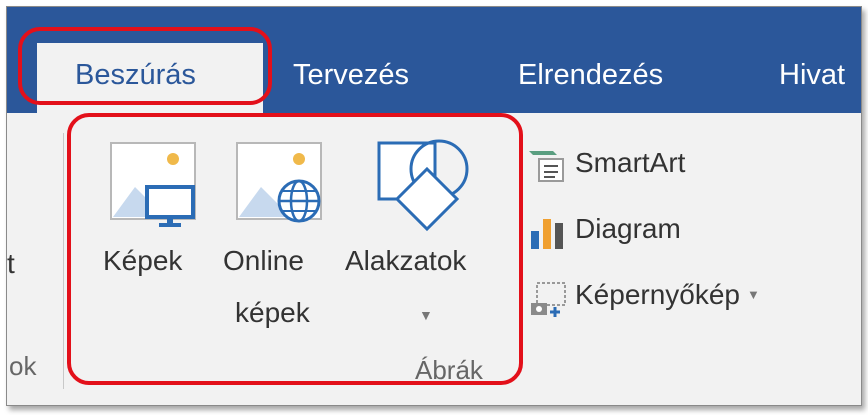 Image resolution: width=868 pixels, height=415 pixels. What do you see at coordinates (658, 294) in the screenshot?
I see `screenshot-label: Képernyőkép` at bounding box center [658, 294].